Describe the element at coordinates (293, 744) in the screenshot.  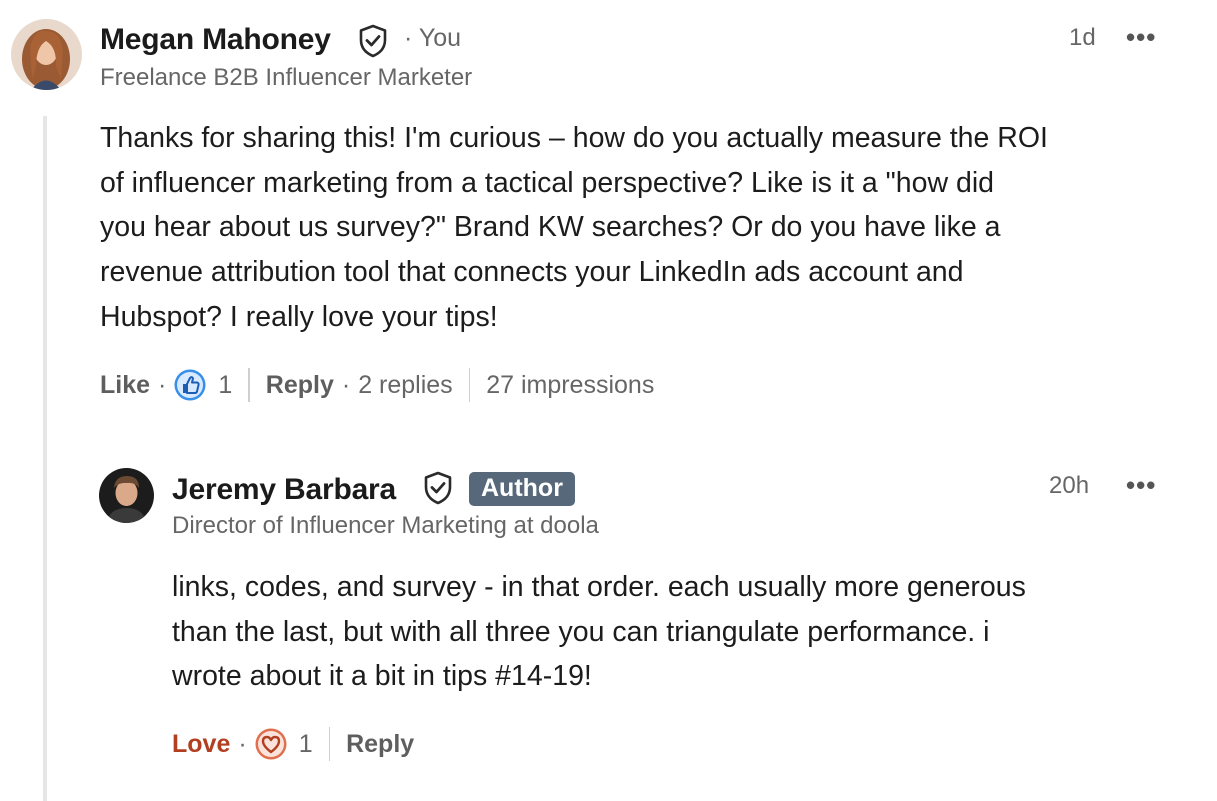
I see `reply-actions: Love · 1 Reply` at that location.